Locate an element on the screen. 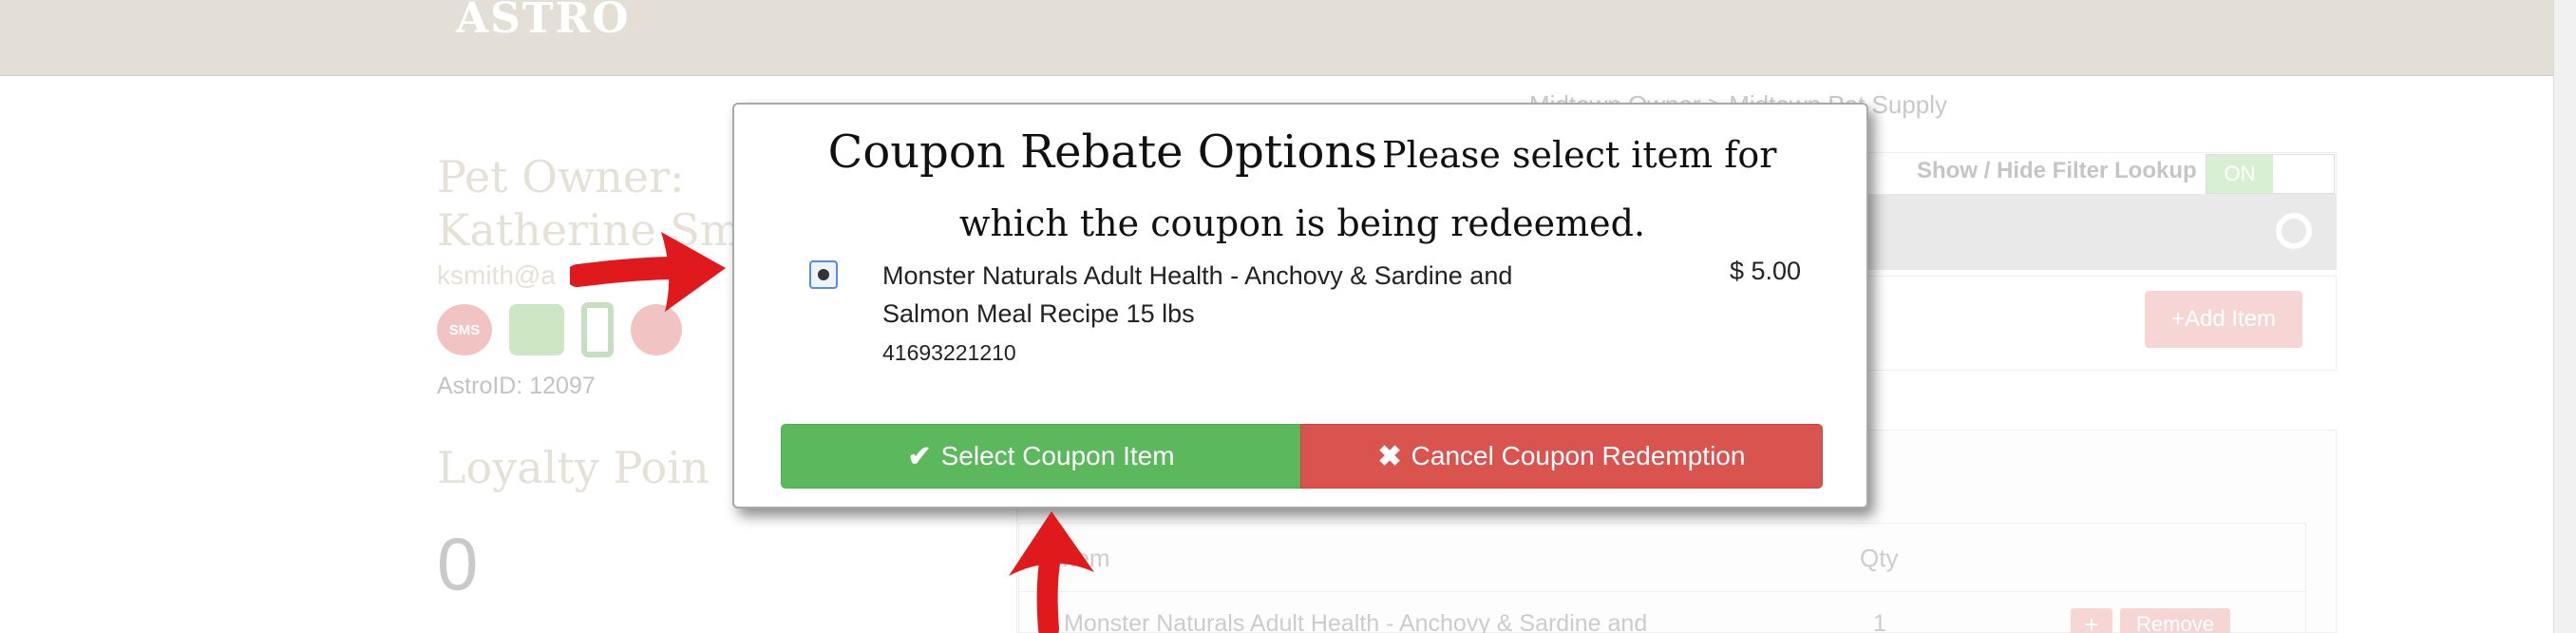 The width and height of the screenshot is (2576, 633). table-header-qty: Qty is located at coordinates (1879, 558).